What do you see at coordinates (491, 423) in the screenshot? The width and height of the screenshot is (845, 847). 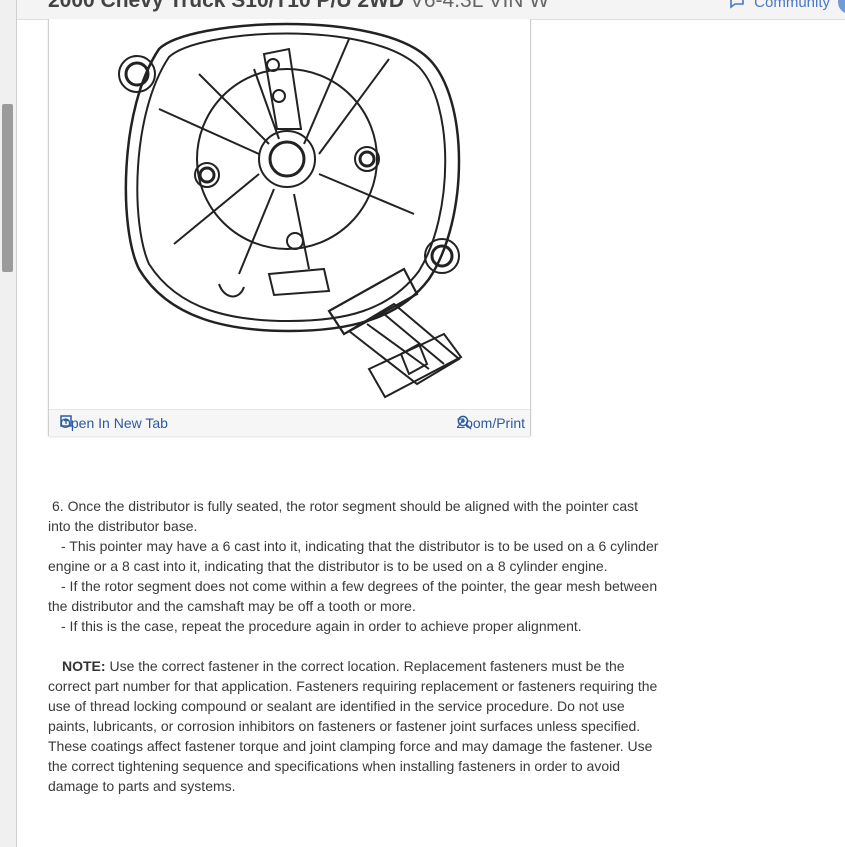 I see `zoom-print-button: Zoom/Print` at bounding box center [491, 423].